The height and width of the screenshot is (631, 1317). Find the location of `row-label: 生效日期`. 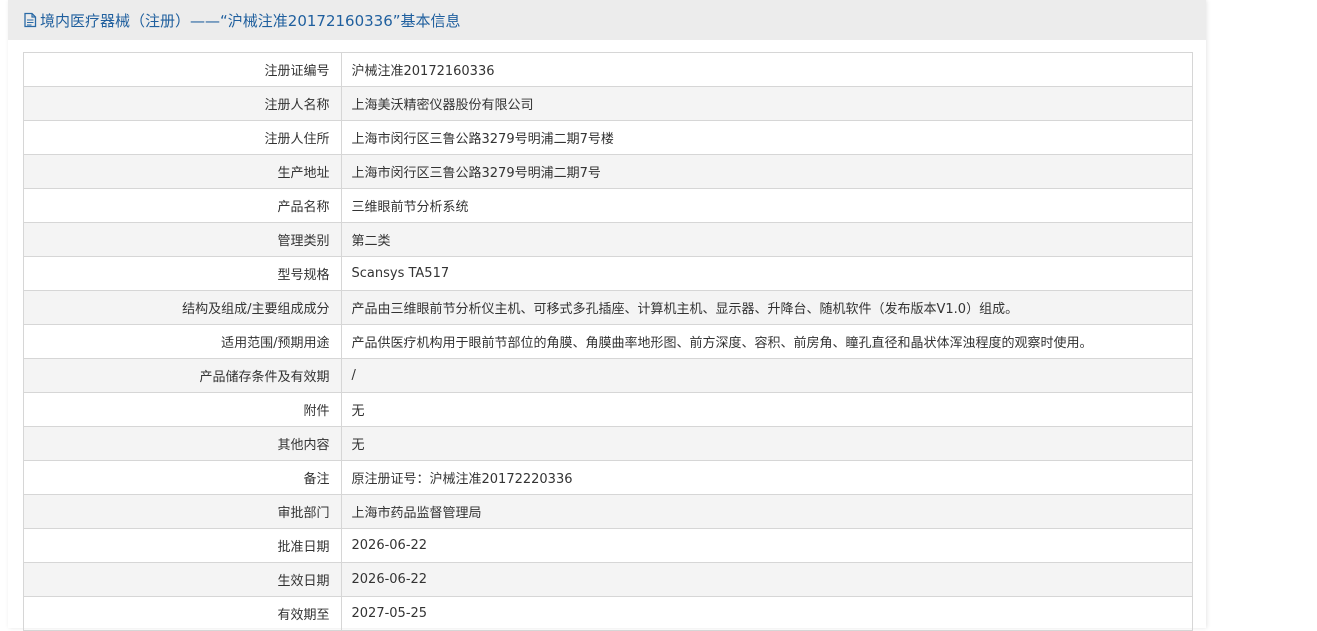

row-label: 生效日期 is located at coordinates (183, 579).